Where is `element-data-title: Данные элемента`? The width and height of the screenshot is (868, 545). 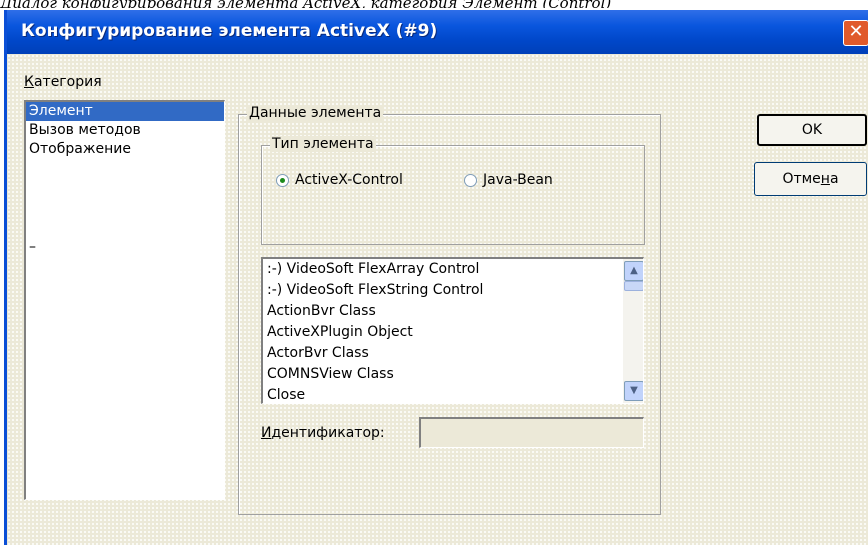
element-data-title: Данные элемента is located at coordinates (315, 113).